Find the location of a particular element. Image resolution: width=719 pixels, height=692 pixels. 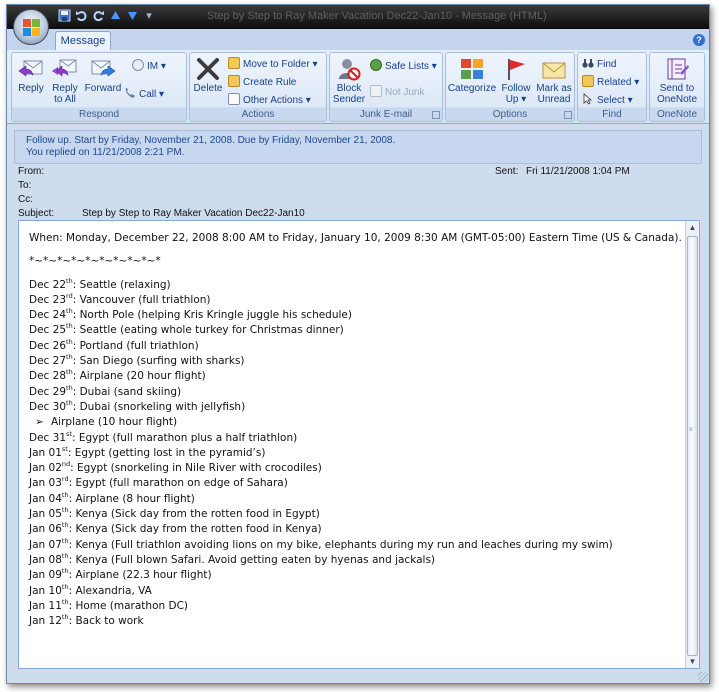

replied-info: You replied on 11/21/2008 2:21 PM. is located at coordinates (105, 152).